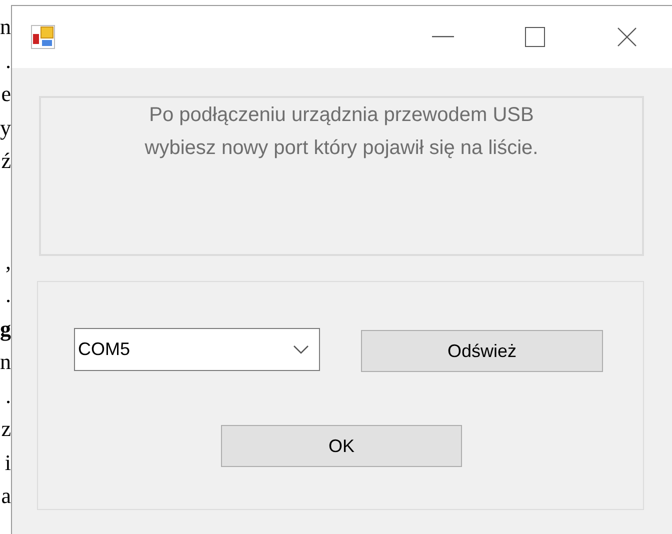 The image size is (672, 534). Describe the element at coordinates (5, 496) in the screenshot. I see `background-text: a` at that location.